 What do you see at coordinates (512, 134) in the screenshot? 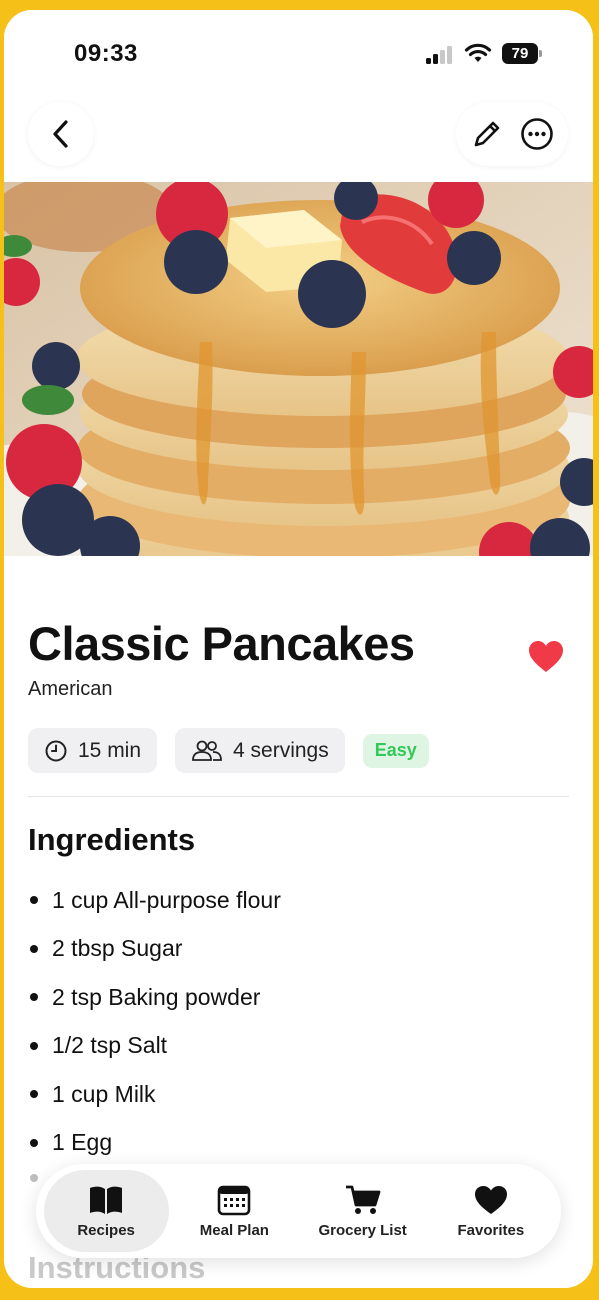
I see `actions-pill` at bounding box center [512, 134].